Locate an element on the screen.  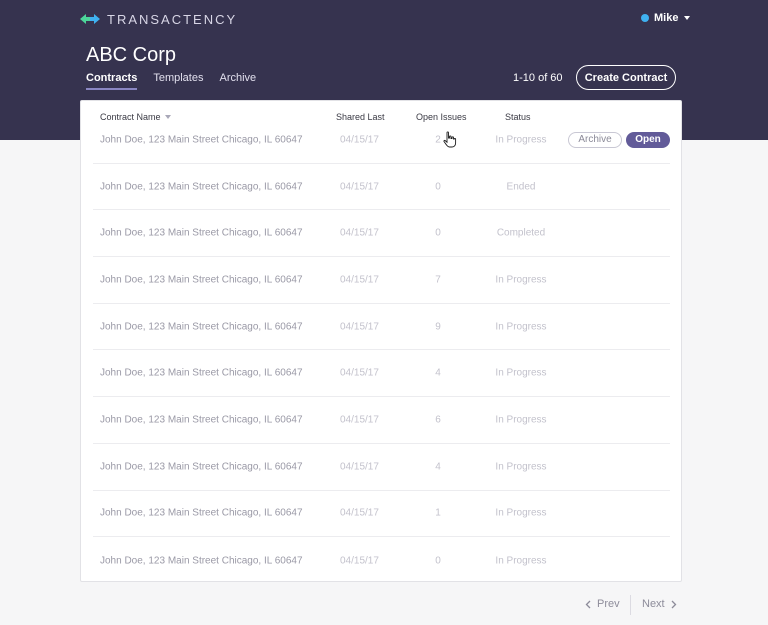
hand-cursor-icon is located at coordinates (450, 139).